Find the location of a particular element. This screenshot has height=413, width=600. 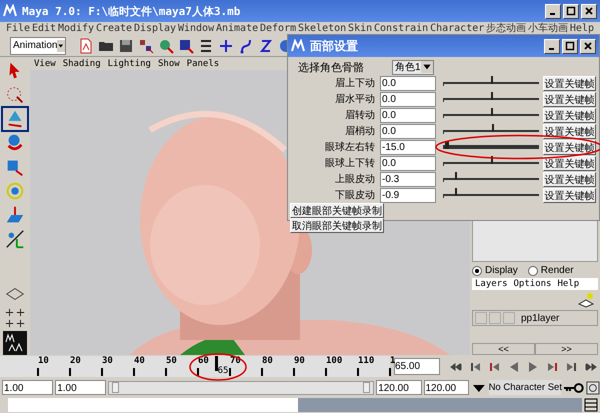

logo-icon is located at coordinates (15, 343).